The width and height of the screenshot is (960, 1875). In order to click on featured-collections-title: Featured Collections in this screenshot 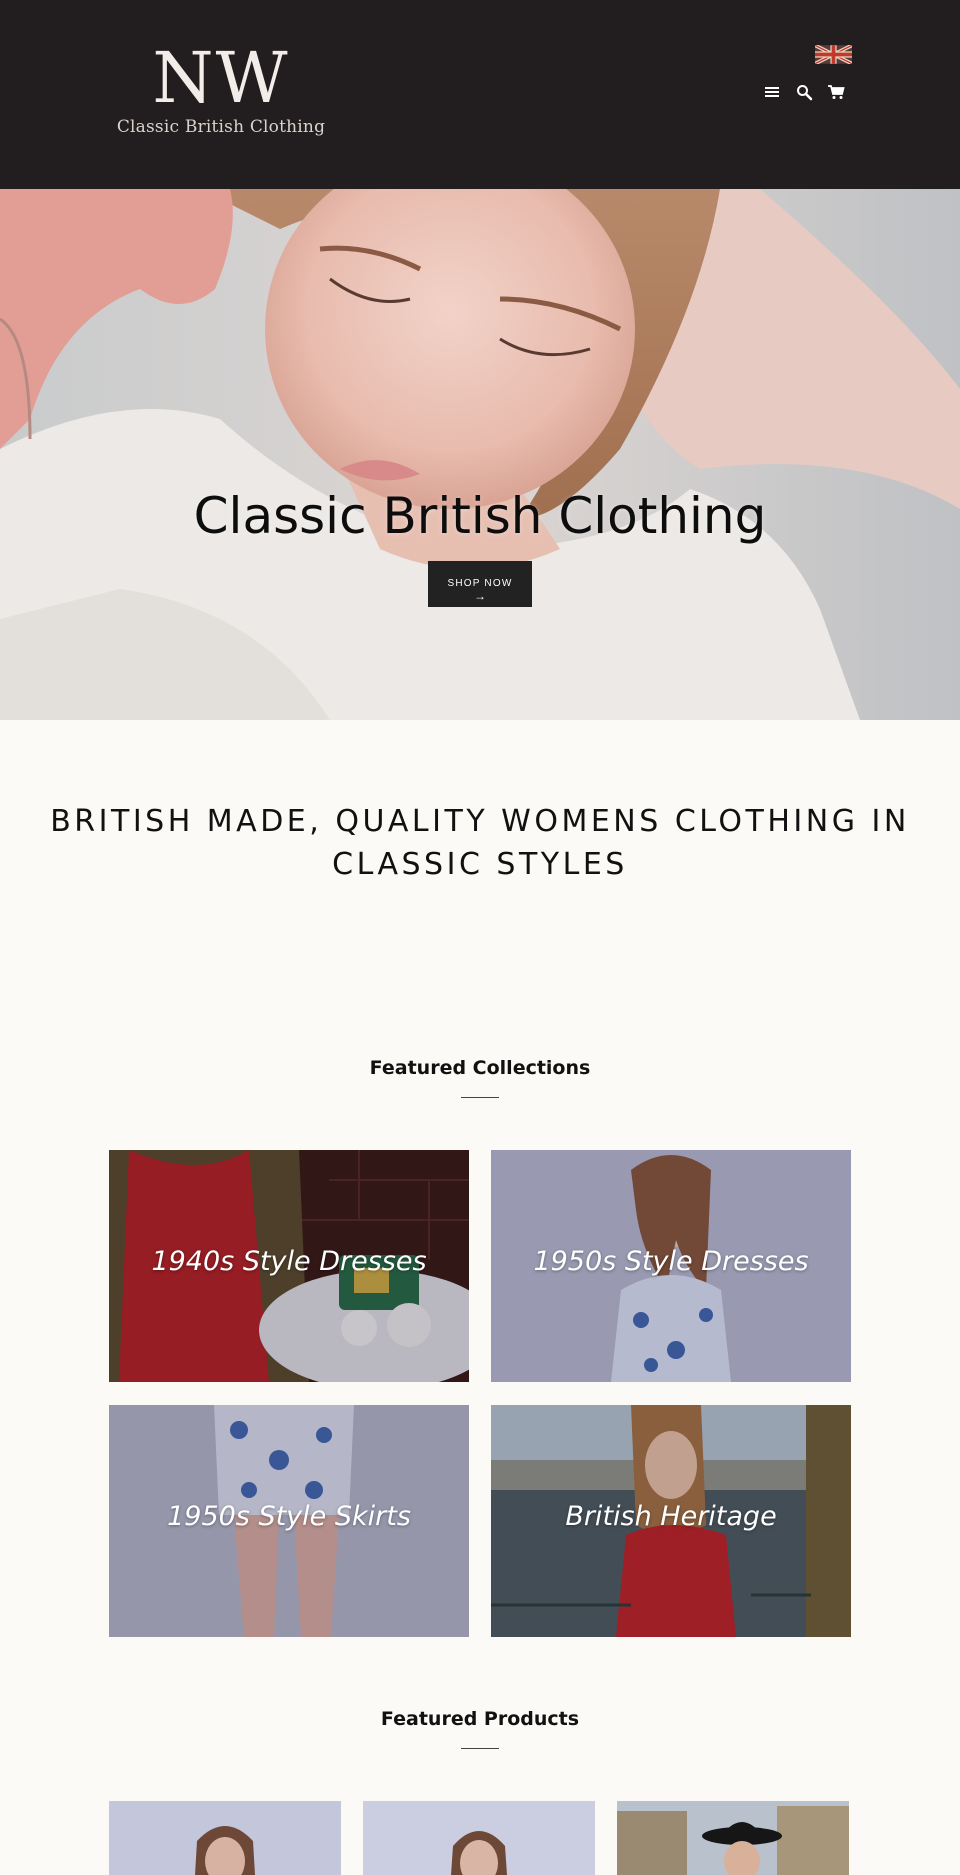, I will do `click(480, 1068)`.